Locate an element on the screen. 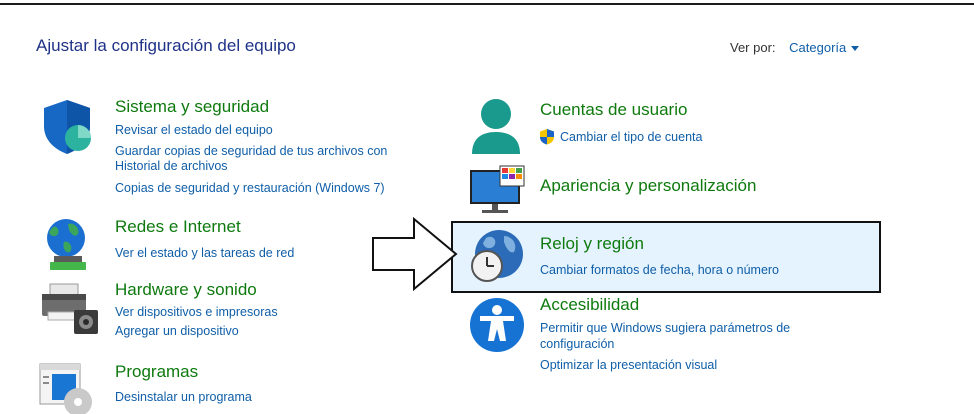  view-by-dropdown: Categoría is located at coordinates (824, 47).